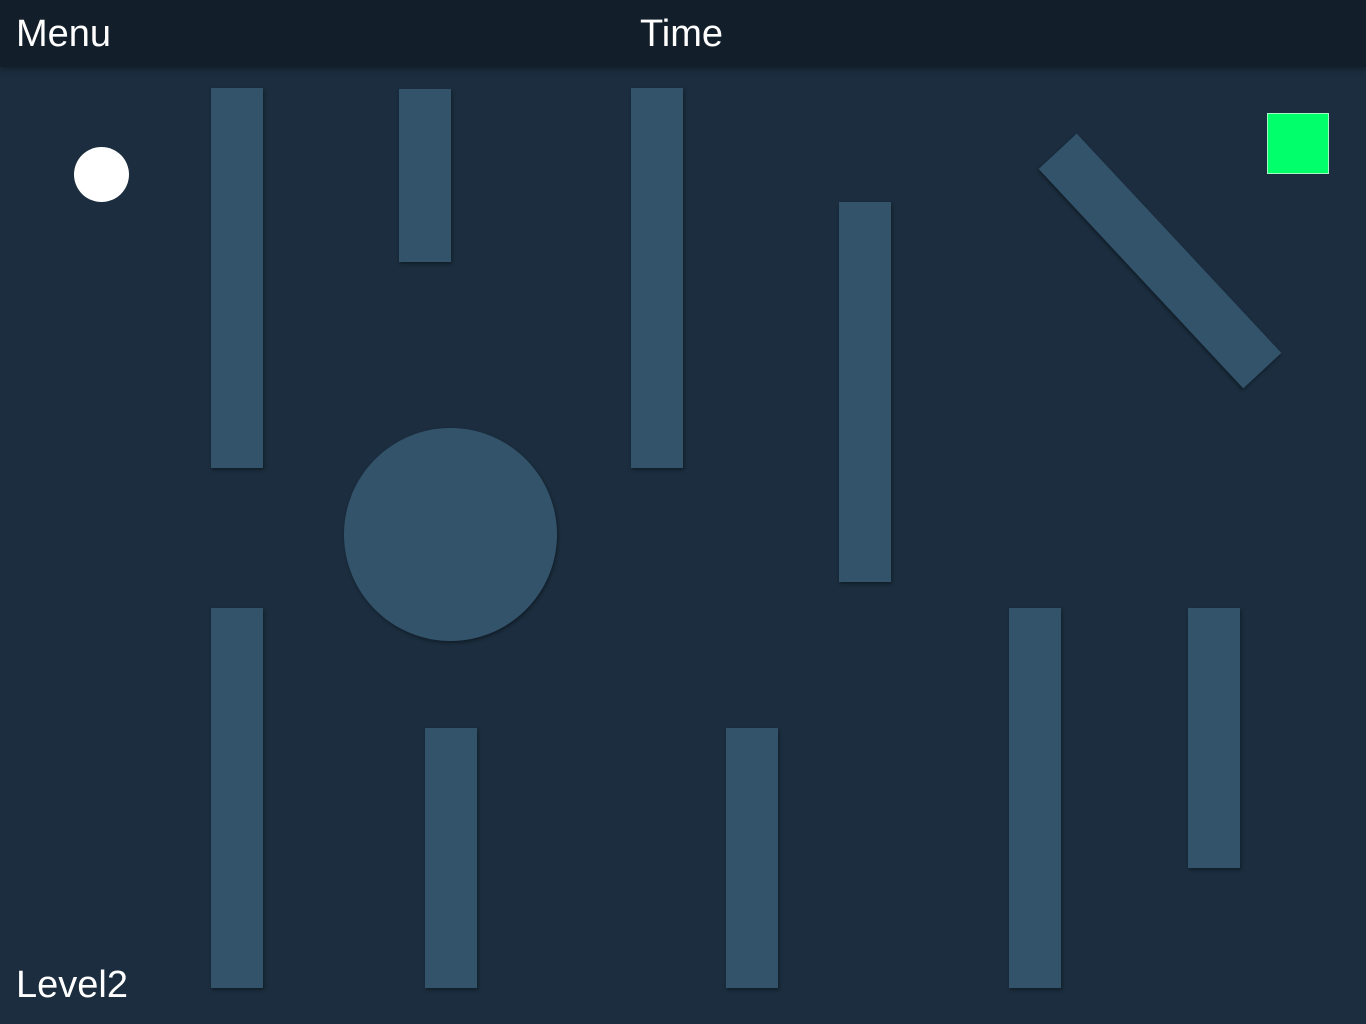  I want to click on menu-button: Menu, so click(63, 34).